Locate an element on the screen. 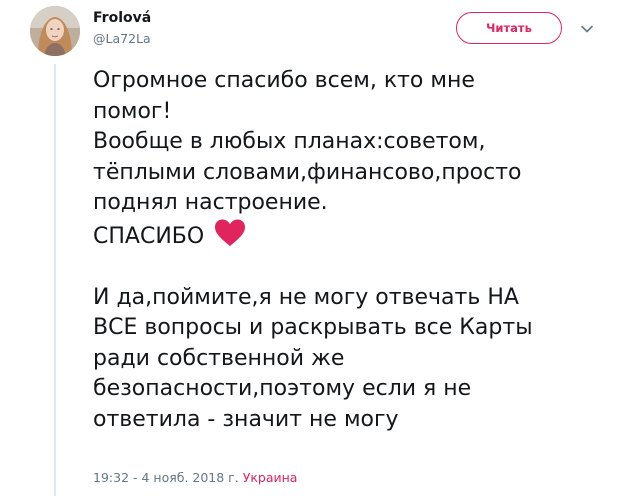  tweet-thanks-line: СПАСИБО is located at coordinates (348, 236).